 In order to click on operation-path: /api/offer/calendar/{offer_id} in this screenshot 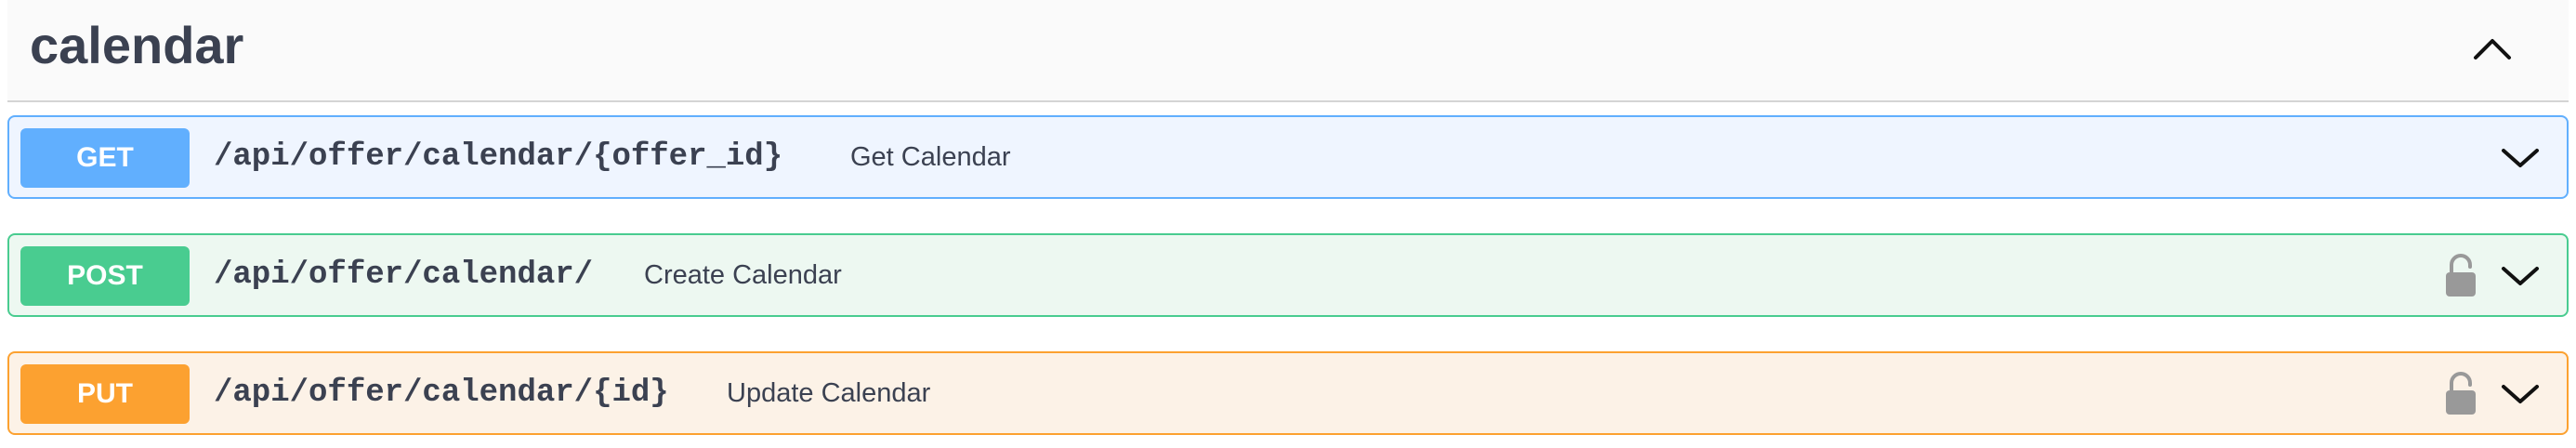, I will do `click(498, 157)`.